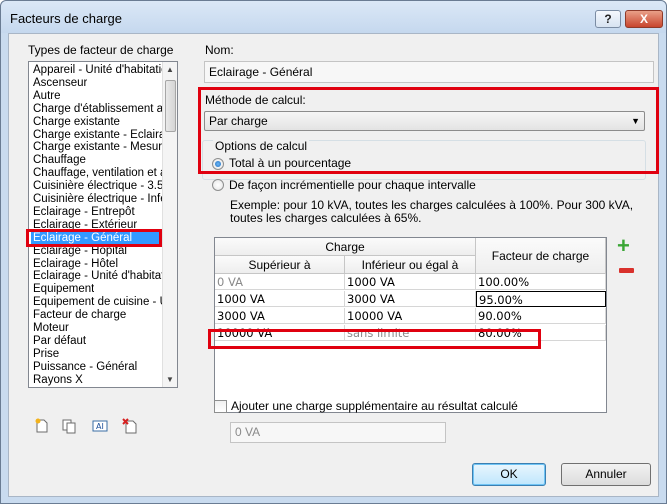 This screenshot has width=667, height=504. What do you see at coordinates (280, 265) in the screenshot?
I see `header-sup: Supérieur à` at bounding box center [280, 265].